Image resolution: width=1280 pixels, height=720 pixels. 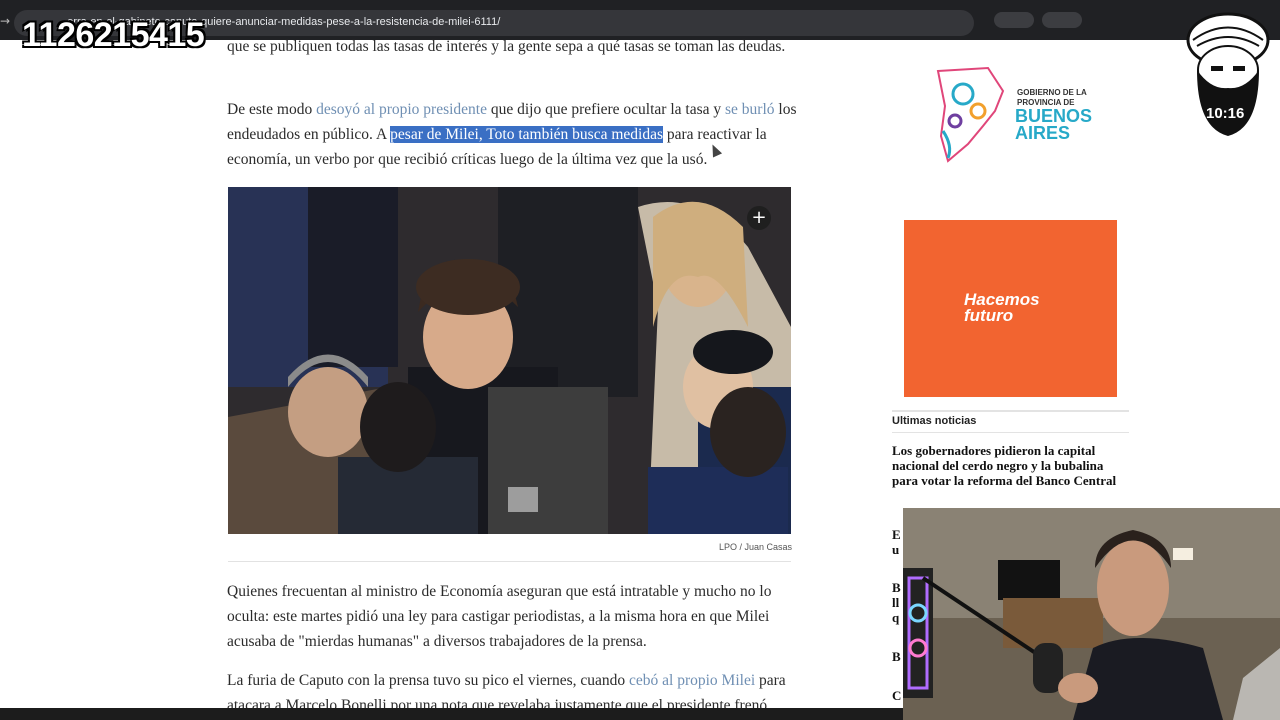 I want to click on link-desoyo-presidente: desoyó al propio presidente, so click(x=401, y=109).